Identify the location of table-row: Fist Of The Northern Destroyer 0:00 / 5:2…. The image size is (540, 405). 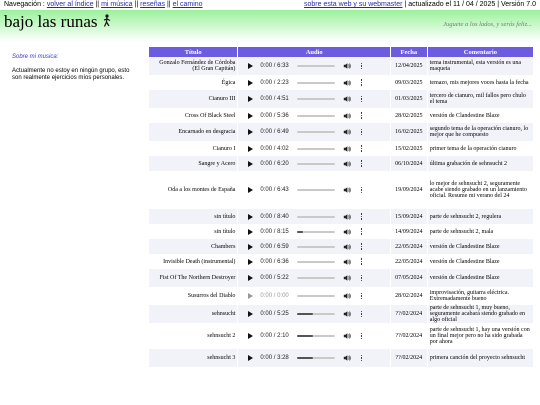
(341, 278).